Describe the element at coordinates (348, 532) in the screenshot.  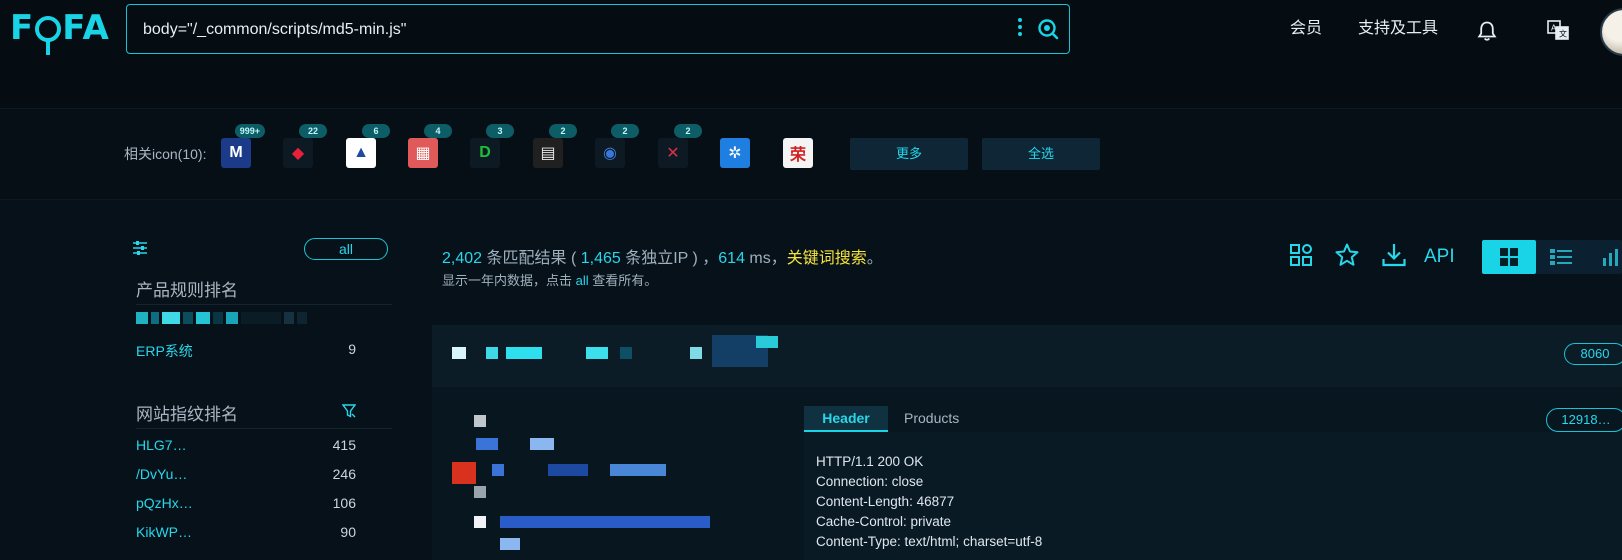
I see `fingerprint-count: 90` at that location.